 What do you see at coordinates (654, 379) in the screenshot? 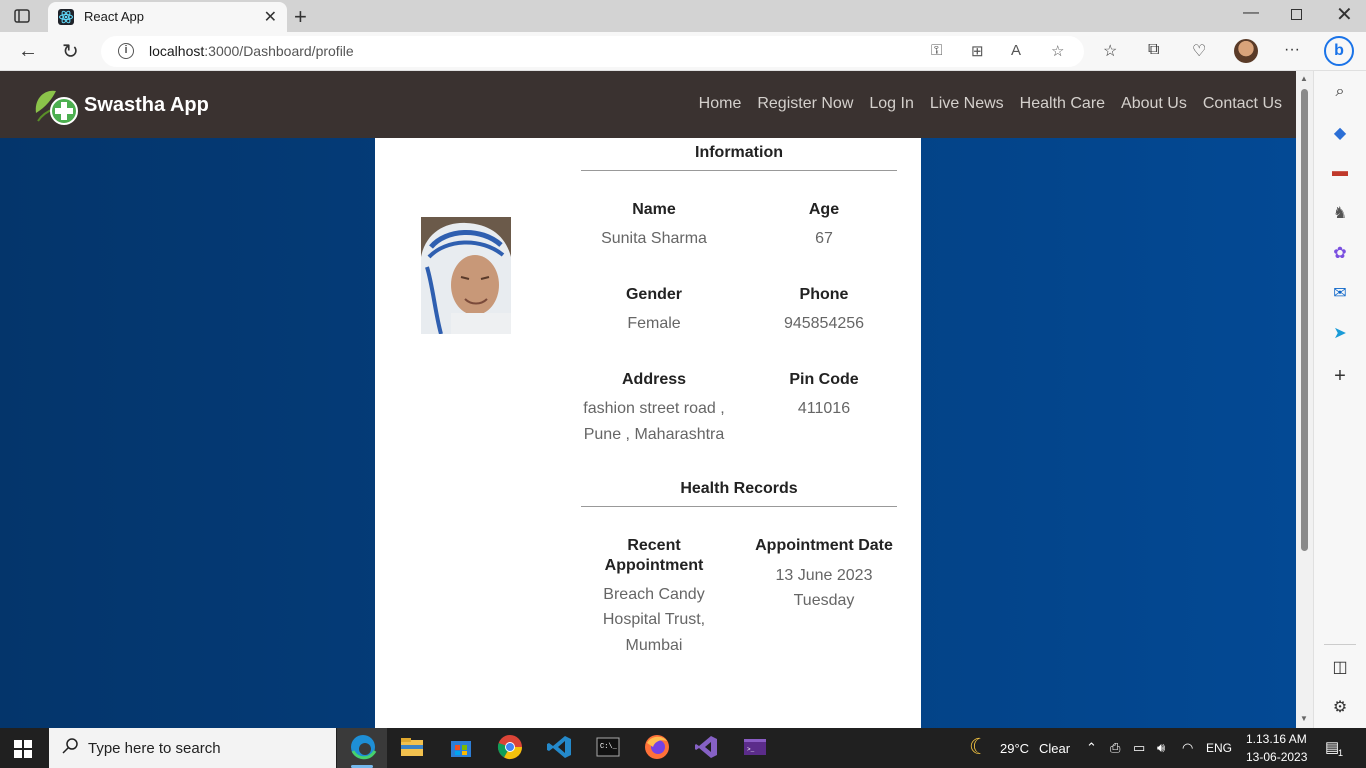
I see `address-label: Address` at bounding box center [654, 379].